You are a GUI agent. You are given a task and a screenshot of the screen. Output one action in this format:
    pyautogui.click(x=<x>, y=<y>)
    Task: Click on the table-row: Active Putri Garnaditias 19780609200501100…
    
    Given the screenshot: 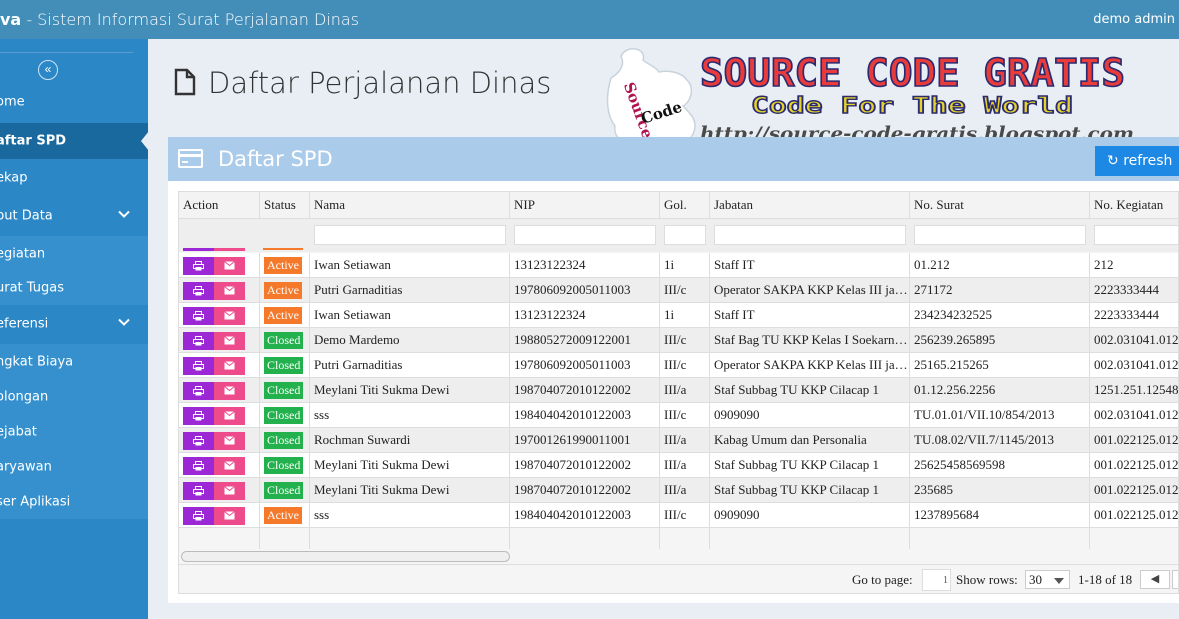 What is the action you would take?
    pyautogui.click(x=678, y=290)
    